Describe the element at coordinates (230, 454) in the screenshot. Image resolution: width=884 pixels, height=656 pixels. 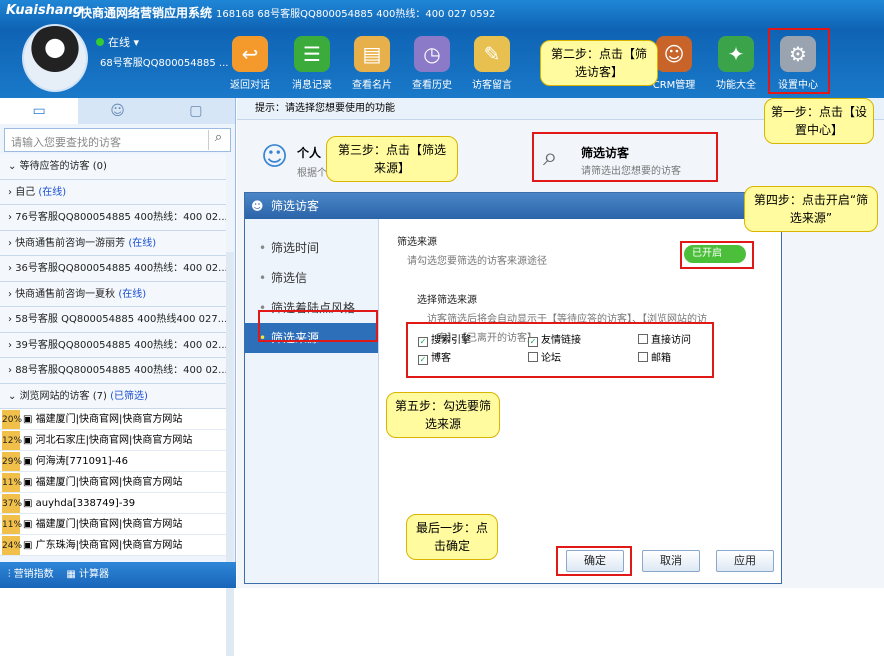
I see `scrollbar` at that location.